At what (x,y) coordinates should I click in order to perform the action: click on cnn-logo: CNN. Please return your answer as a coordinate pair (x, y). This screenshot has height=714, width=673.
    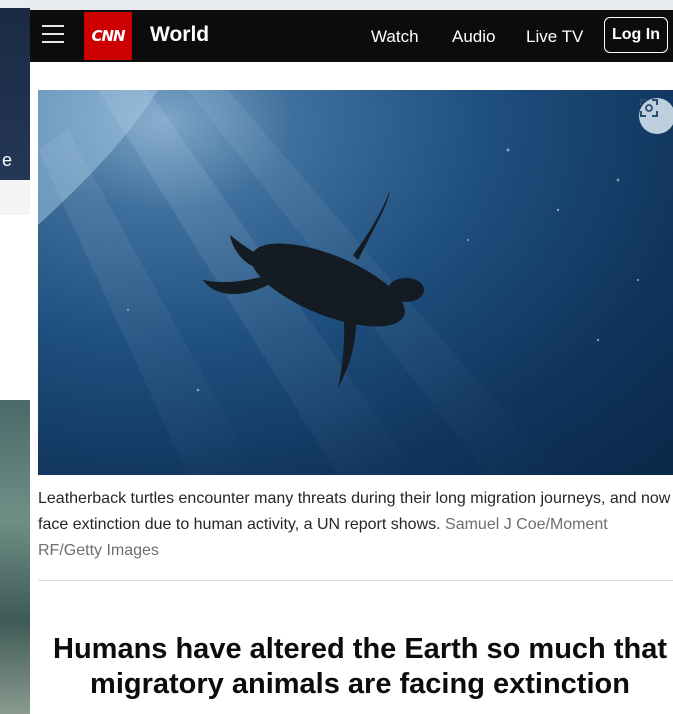
    Looking at the image, I should click on (108, 36).